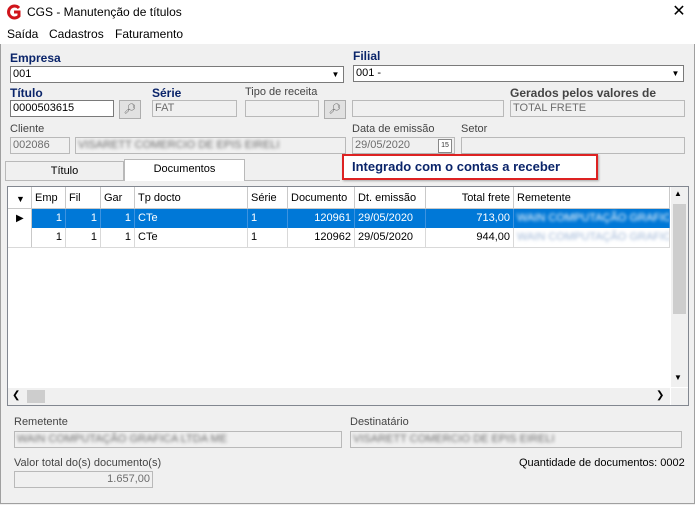 This screenshot has width=695, height=505. Describe the element at coordinates (35, 58) in the screenshot. I see `empresa-label: Empresa` at that location.